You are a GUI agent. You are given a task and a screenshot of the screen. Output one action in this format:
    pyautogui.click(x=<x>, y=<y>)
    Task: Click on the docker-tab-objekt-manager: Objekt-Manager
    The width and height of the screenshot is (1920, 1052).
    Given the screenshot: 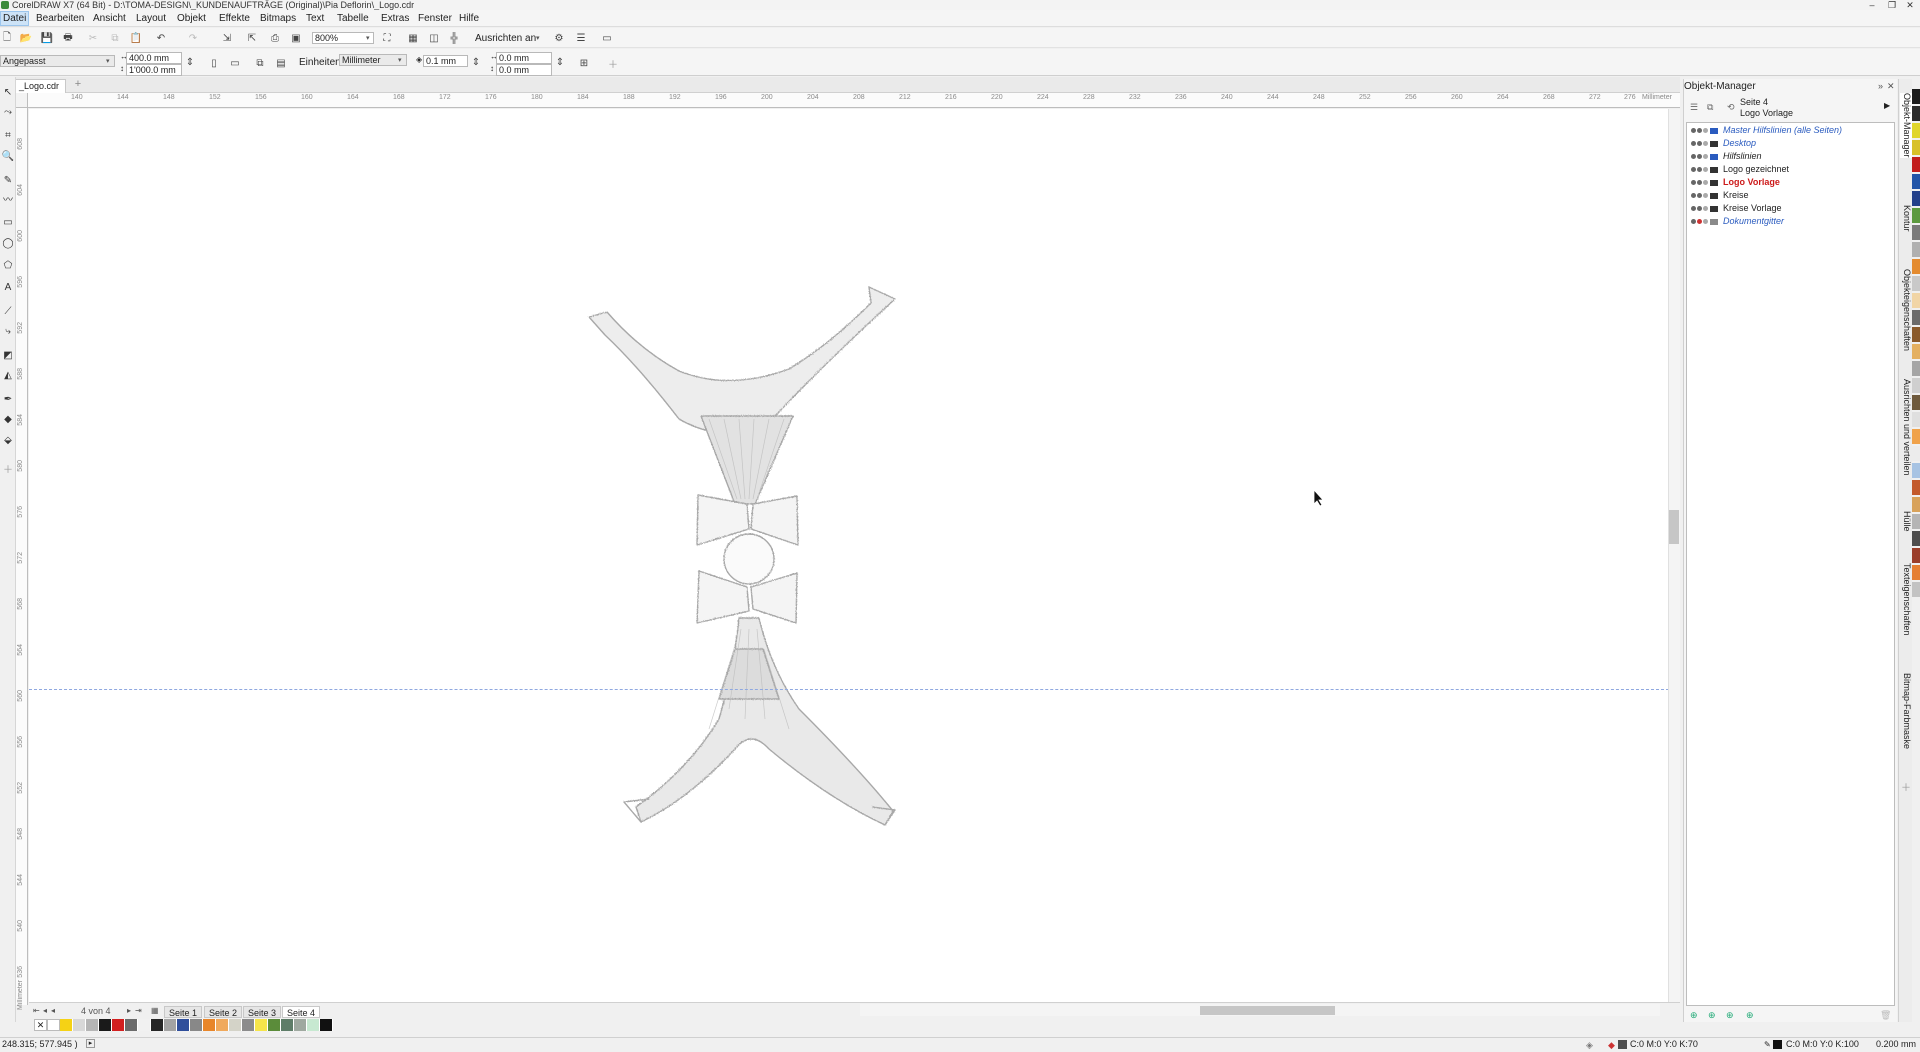 What is the action you would take?
    pyautogui.click(x=1906, y=125)
    